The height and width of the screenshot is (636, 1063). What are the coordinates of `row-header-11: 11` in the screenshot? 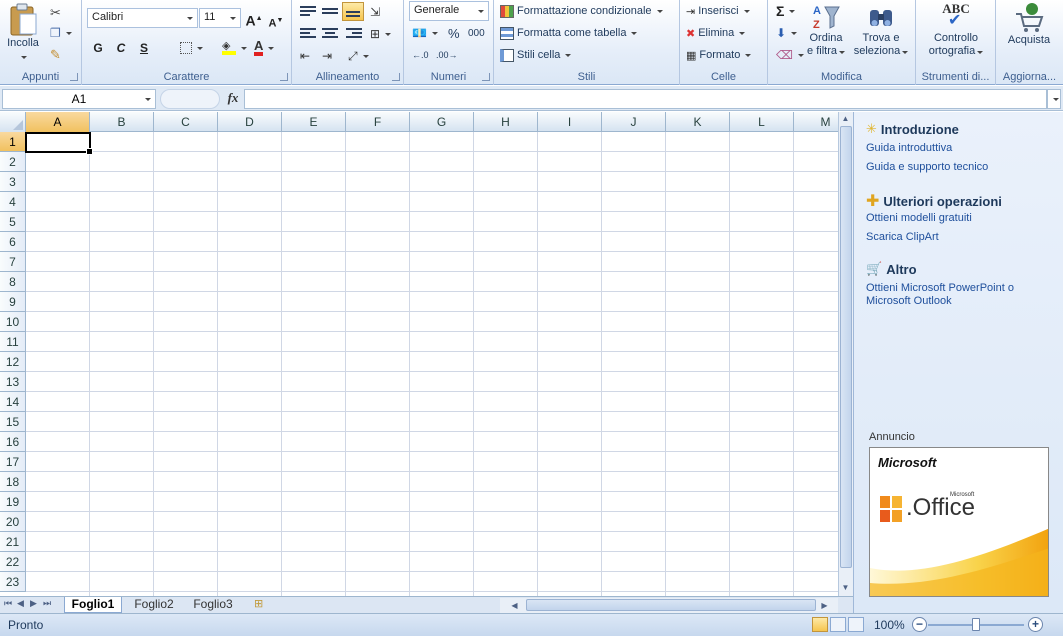 It's located at (13, 342).